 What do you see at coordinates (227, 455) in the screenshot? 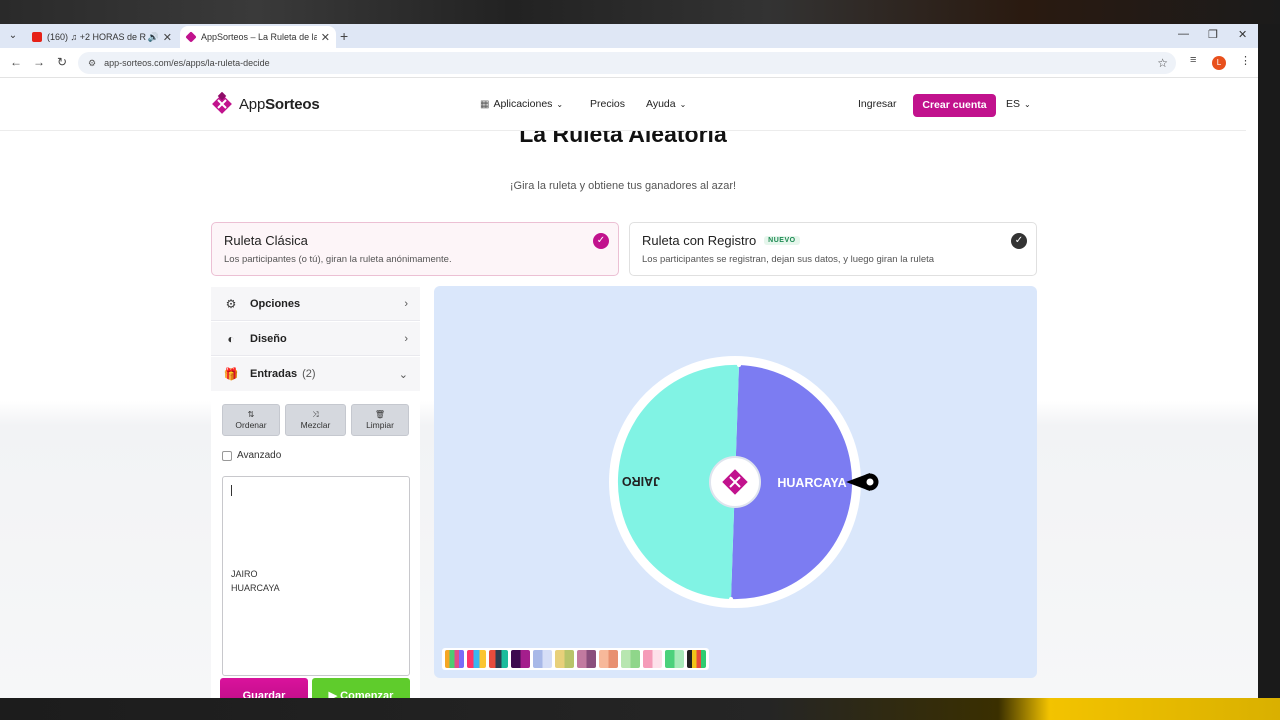
I see `advanced-checkbox` at bounding box center [227, 455].